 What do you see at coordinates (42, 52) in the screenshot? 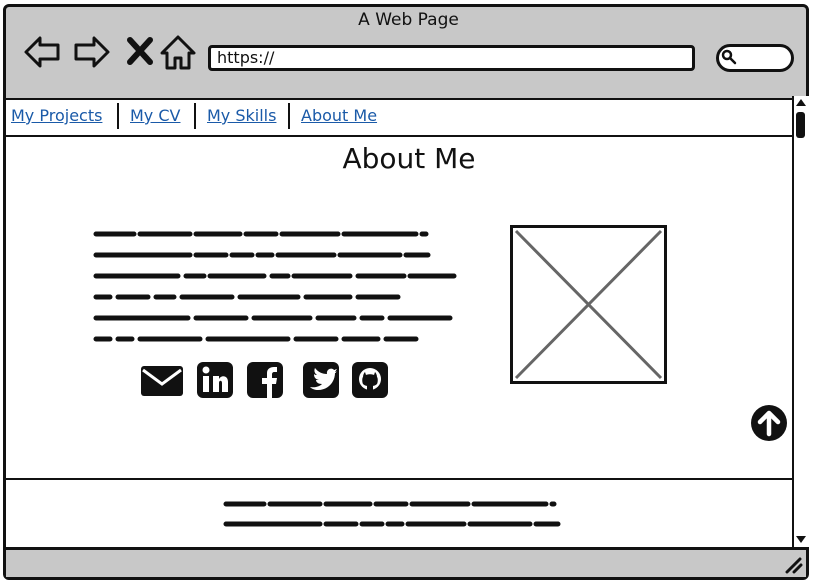
I see `arrow-left-icon` at bounding box center [42, 52].